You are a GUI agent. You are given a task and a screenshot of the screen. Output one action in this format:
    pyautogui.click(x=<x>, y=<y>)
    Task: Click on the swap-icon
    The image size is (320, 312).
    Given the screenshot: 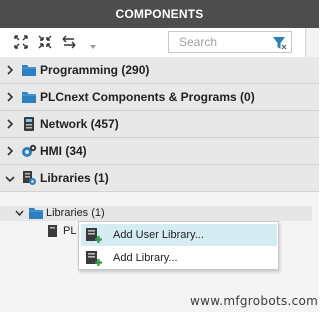 What is the action you would take?
    pyautogui.click(x=69, y=42)
    